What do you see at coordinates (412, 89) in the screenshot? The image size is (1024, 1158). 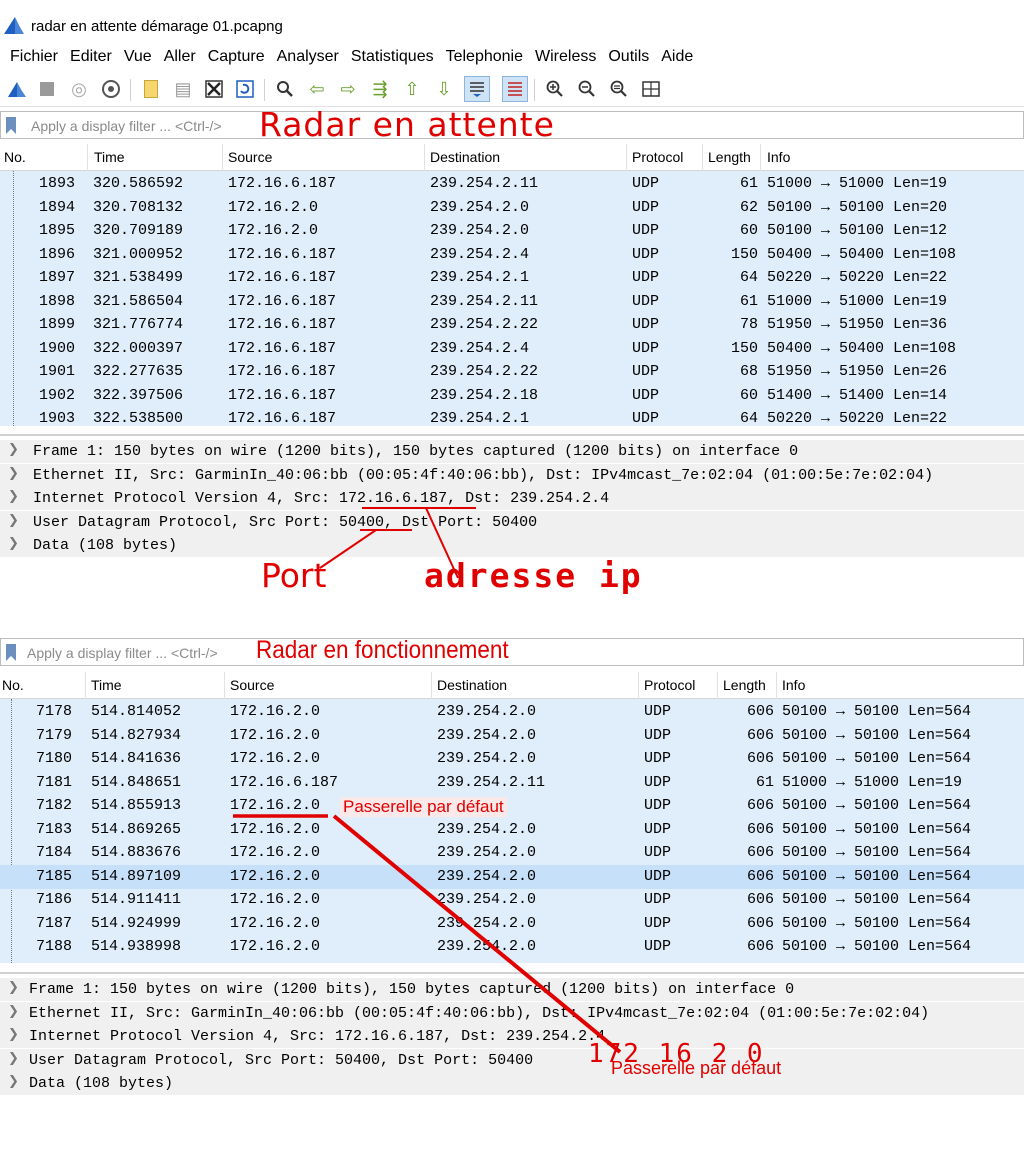 I see `first-packet-icon: ⇧` at bounding box center [412, 89].